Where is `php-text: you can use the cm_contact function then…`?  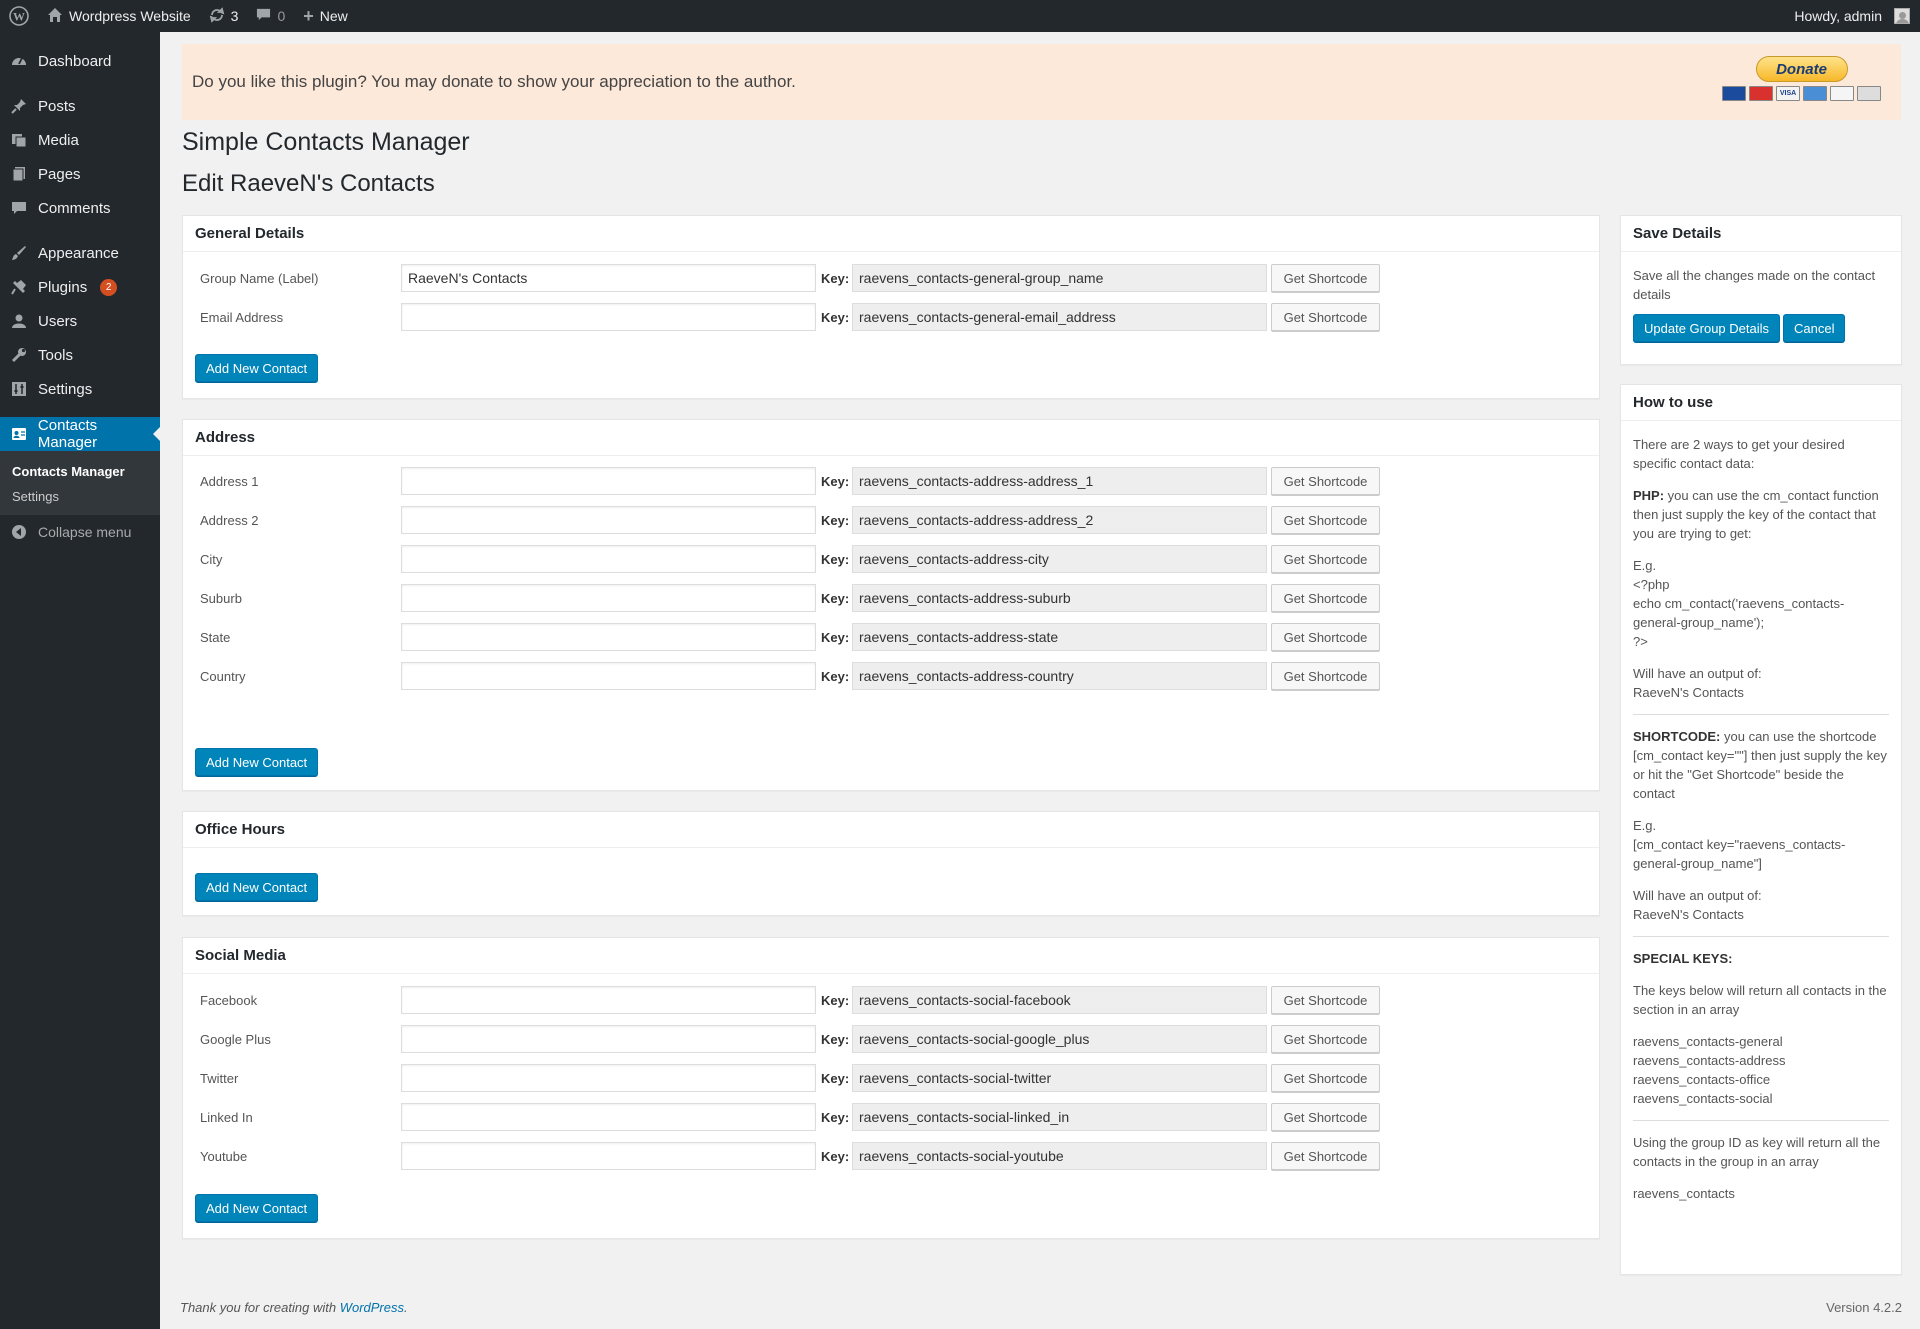
php-text: you can use the cm_contact function then… is located at coordinates (1756, 514).